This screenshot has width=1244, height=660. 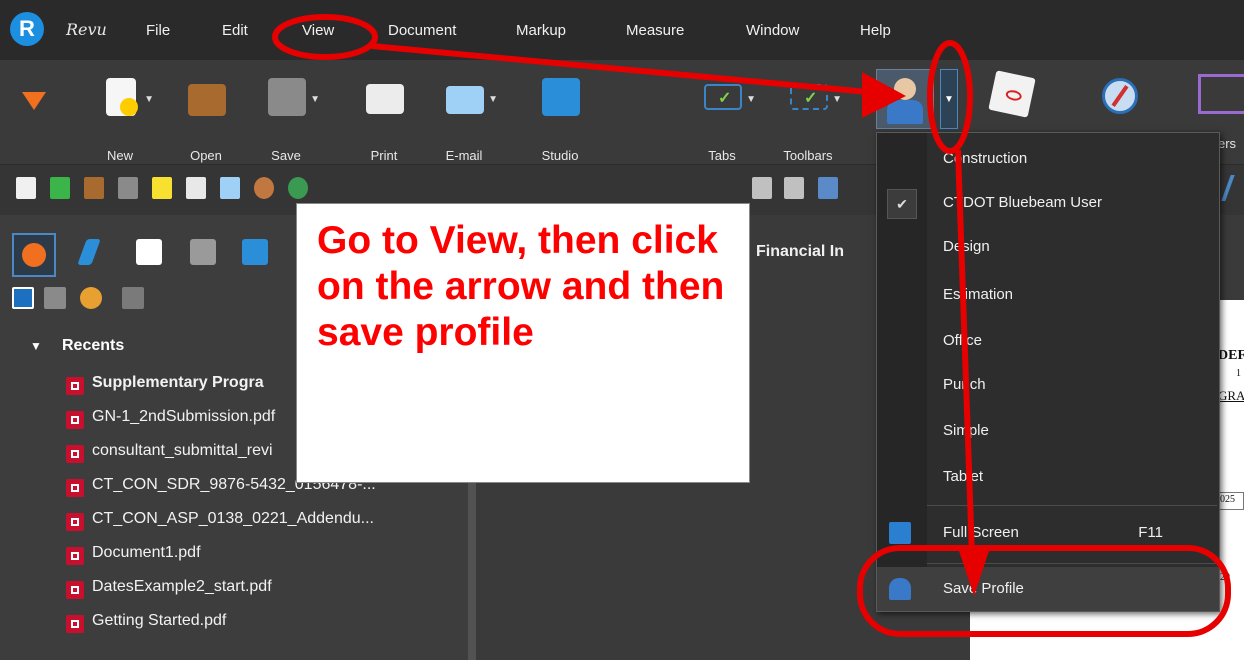 What do you see at coordinates (318, 30) in the screenshot?
I see `menu-view: View` at bounding box center [318, 30].